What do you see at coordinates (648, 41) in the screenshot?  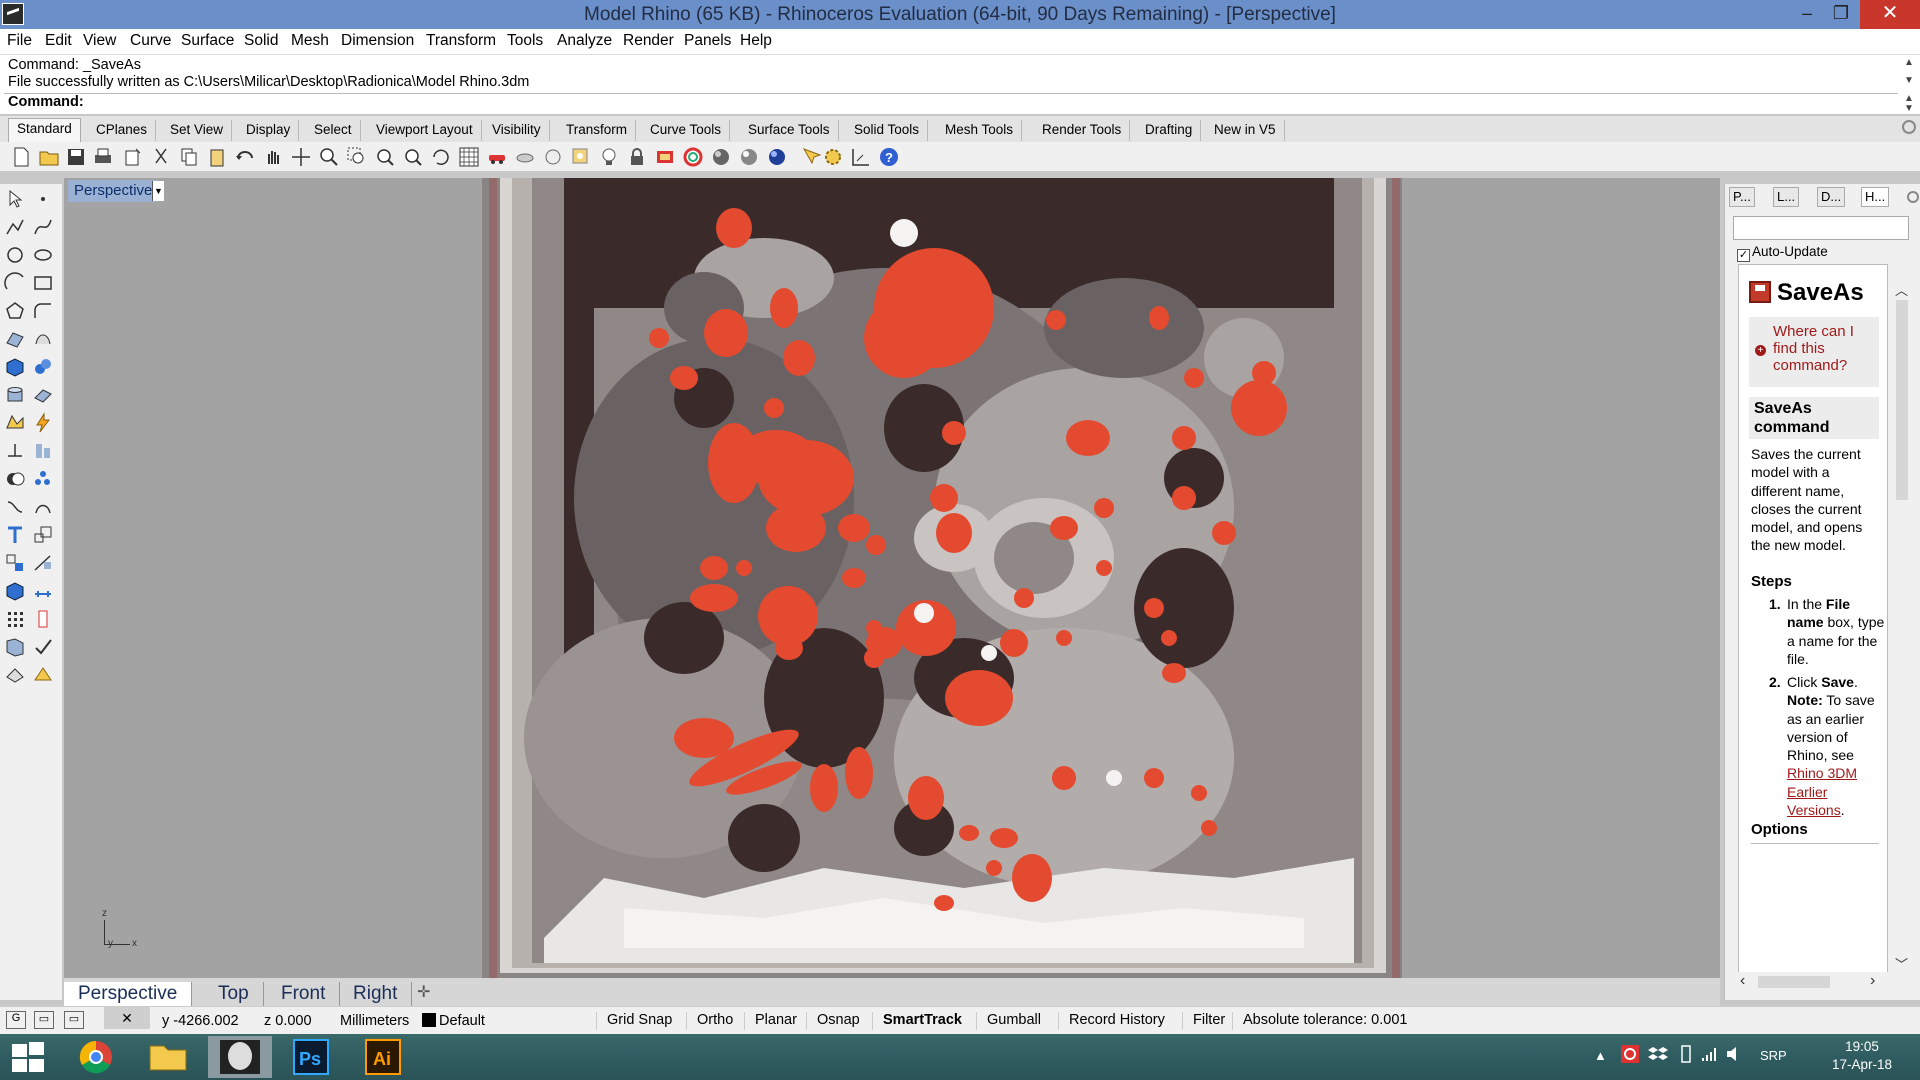 I see `menu-render: Render` at bounding box center [648, 41].